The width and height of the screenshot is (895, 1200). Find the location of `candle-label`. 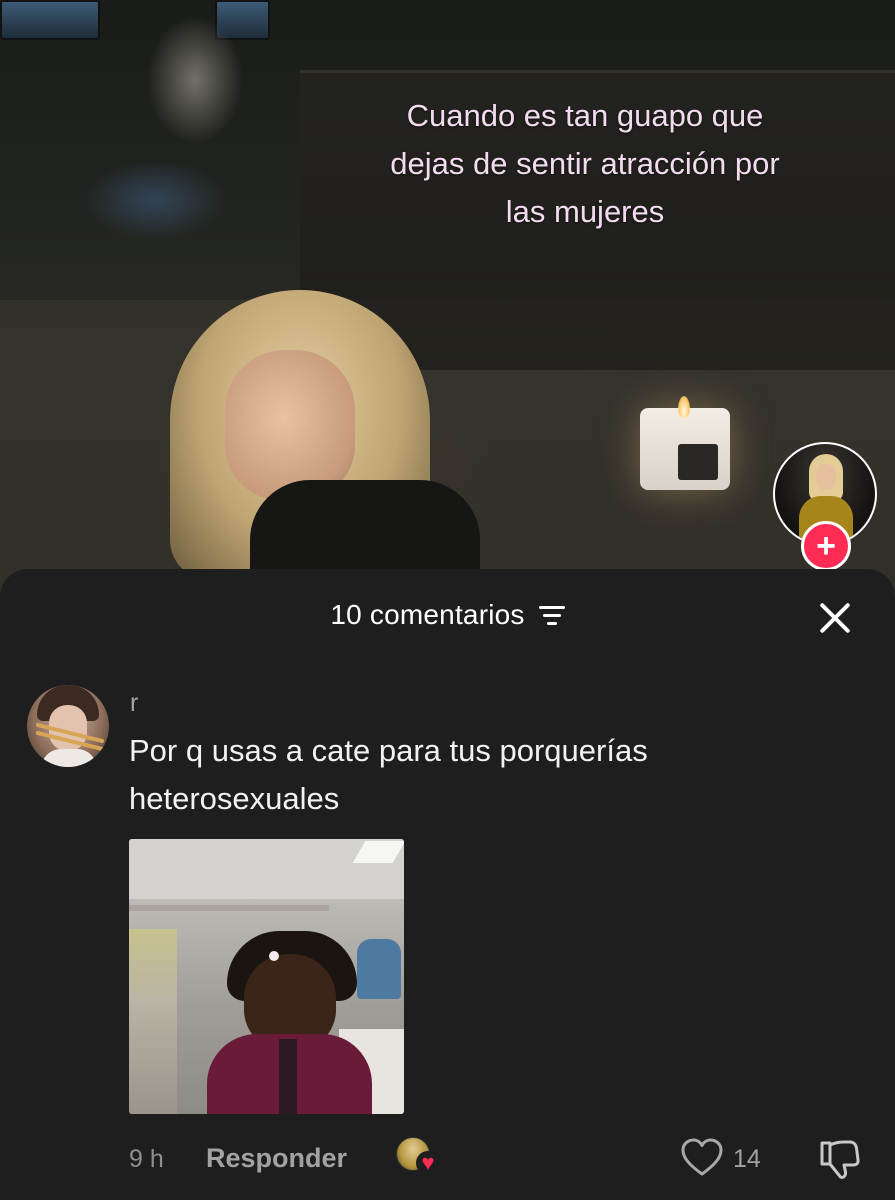

candle-label is located at coordinates (698, 462).